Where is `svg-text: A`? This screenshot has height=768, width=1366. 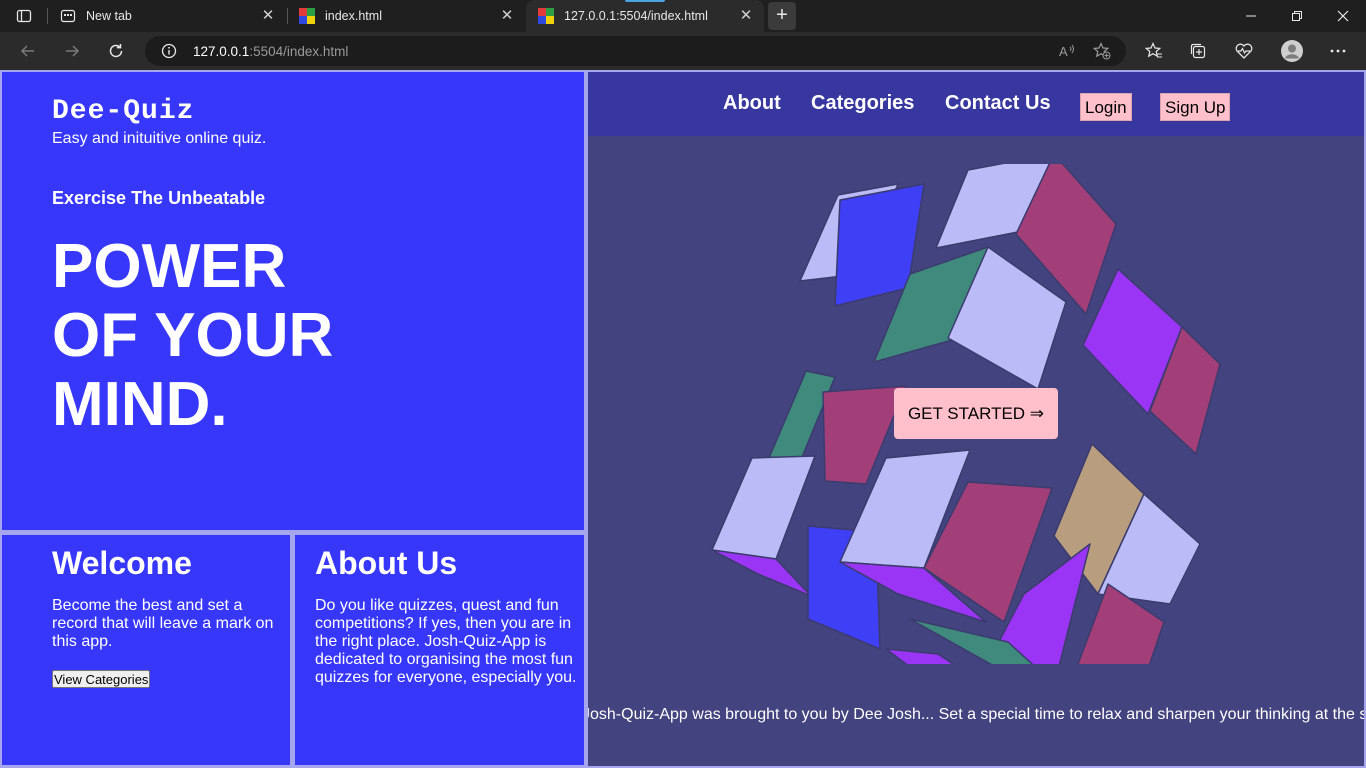 svg-text: A is located at coordinates (1063, 51).